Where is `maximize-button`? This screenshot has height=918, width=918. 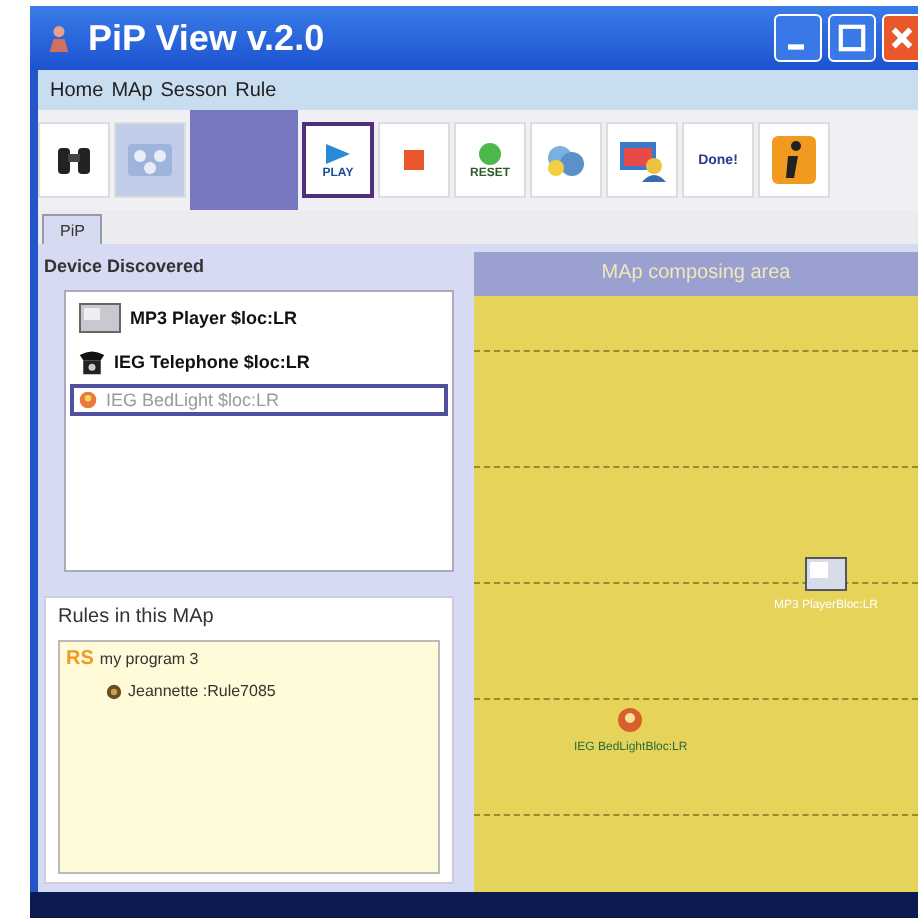 maximize-button is located at coordinates (852, 38).